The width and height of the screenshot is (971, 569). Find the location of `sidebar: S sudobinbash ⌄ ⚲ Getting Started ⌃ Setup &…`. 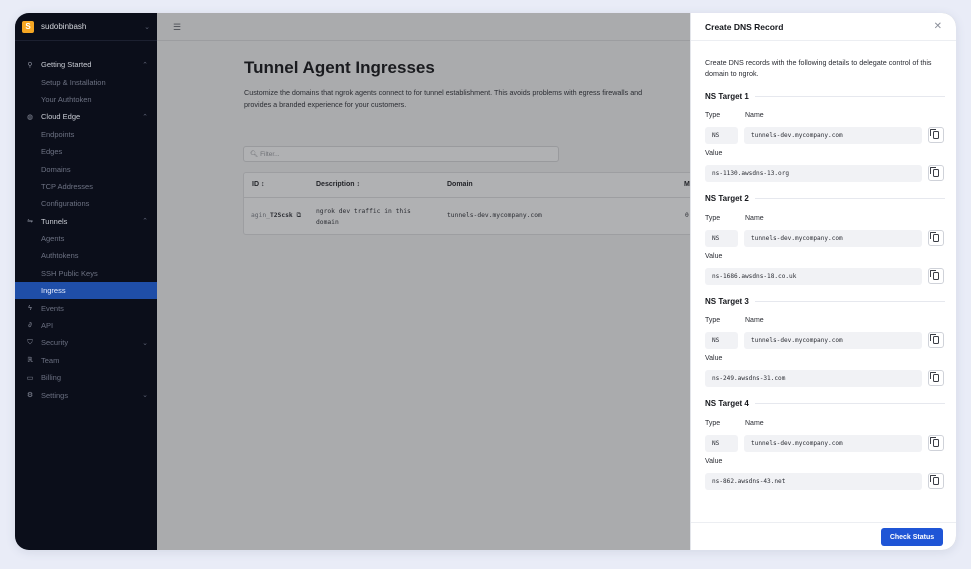

sidebar: S sudobinbash ⌄ ⚲ Getting Started ⌃ Setup &… is located at coordinates (86, 281).